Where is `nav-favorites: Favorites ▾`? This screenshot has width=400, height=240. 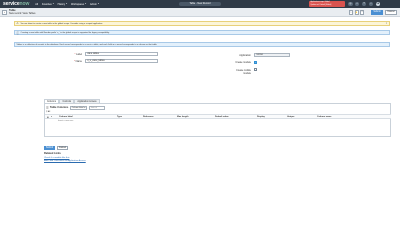
nav-favorites: Favorites ▾ is located at coordinates (48, 4).